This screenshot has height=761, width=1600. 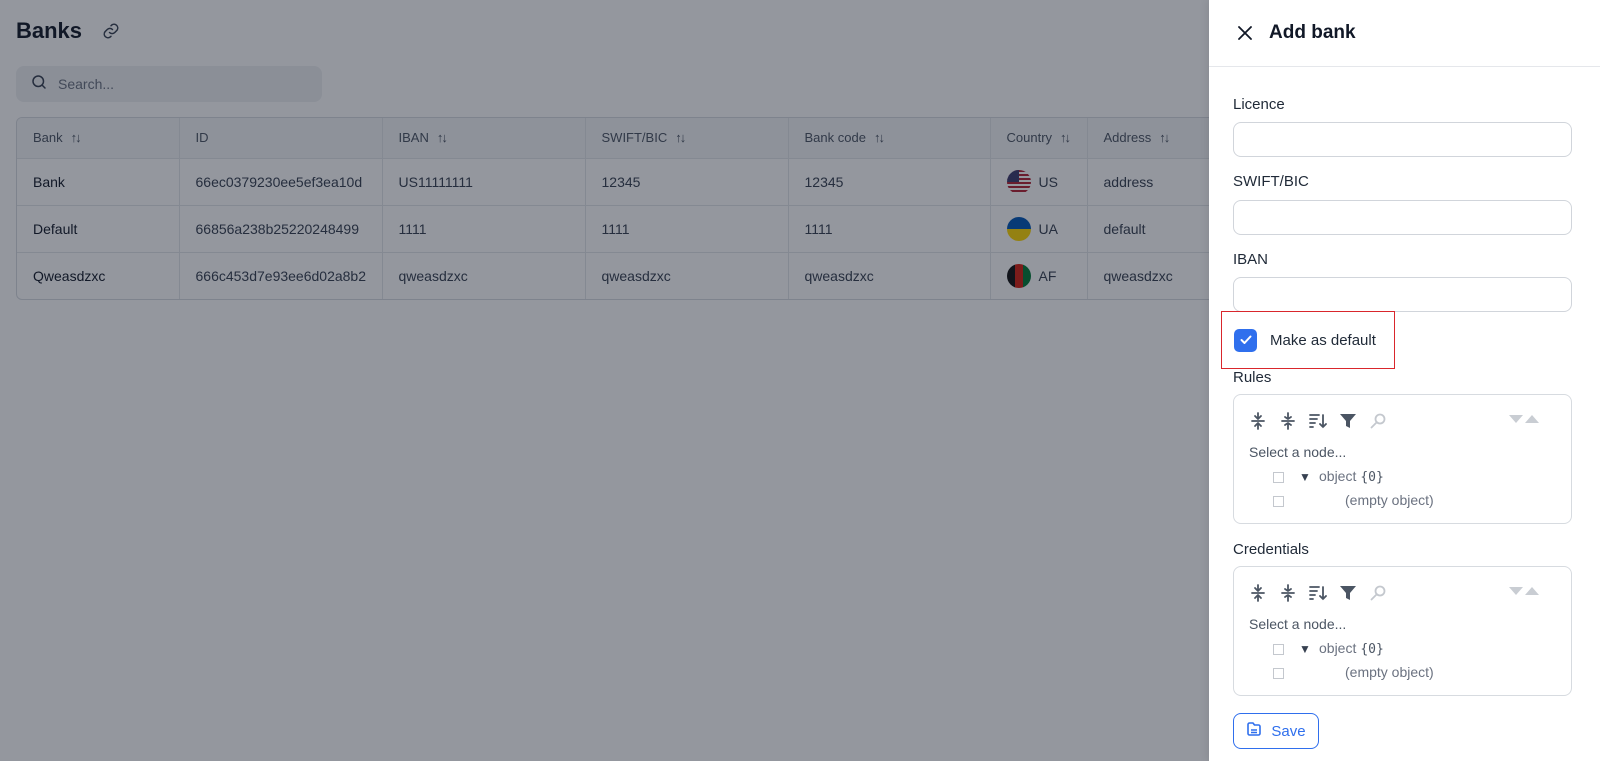 I want to click on drawer-header: Add bank, so click(x=1404, y=33).